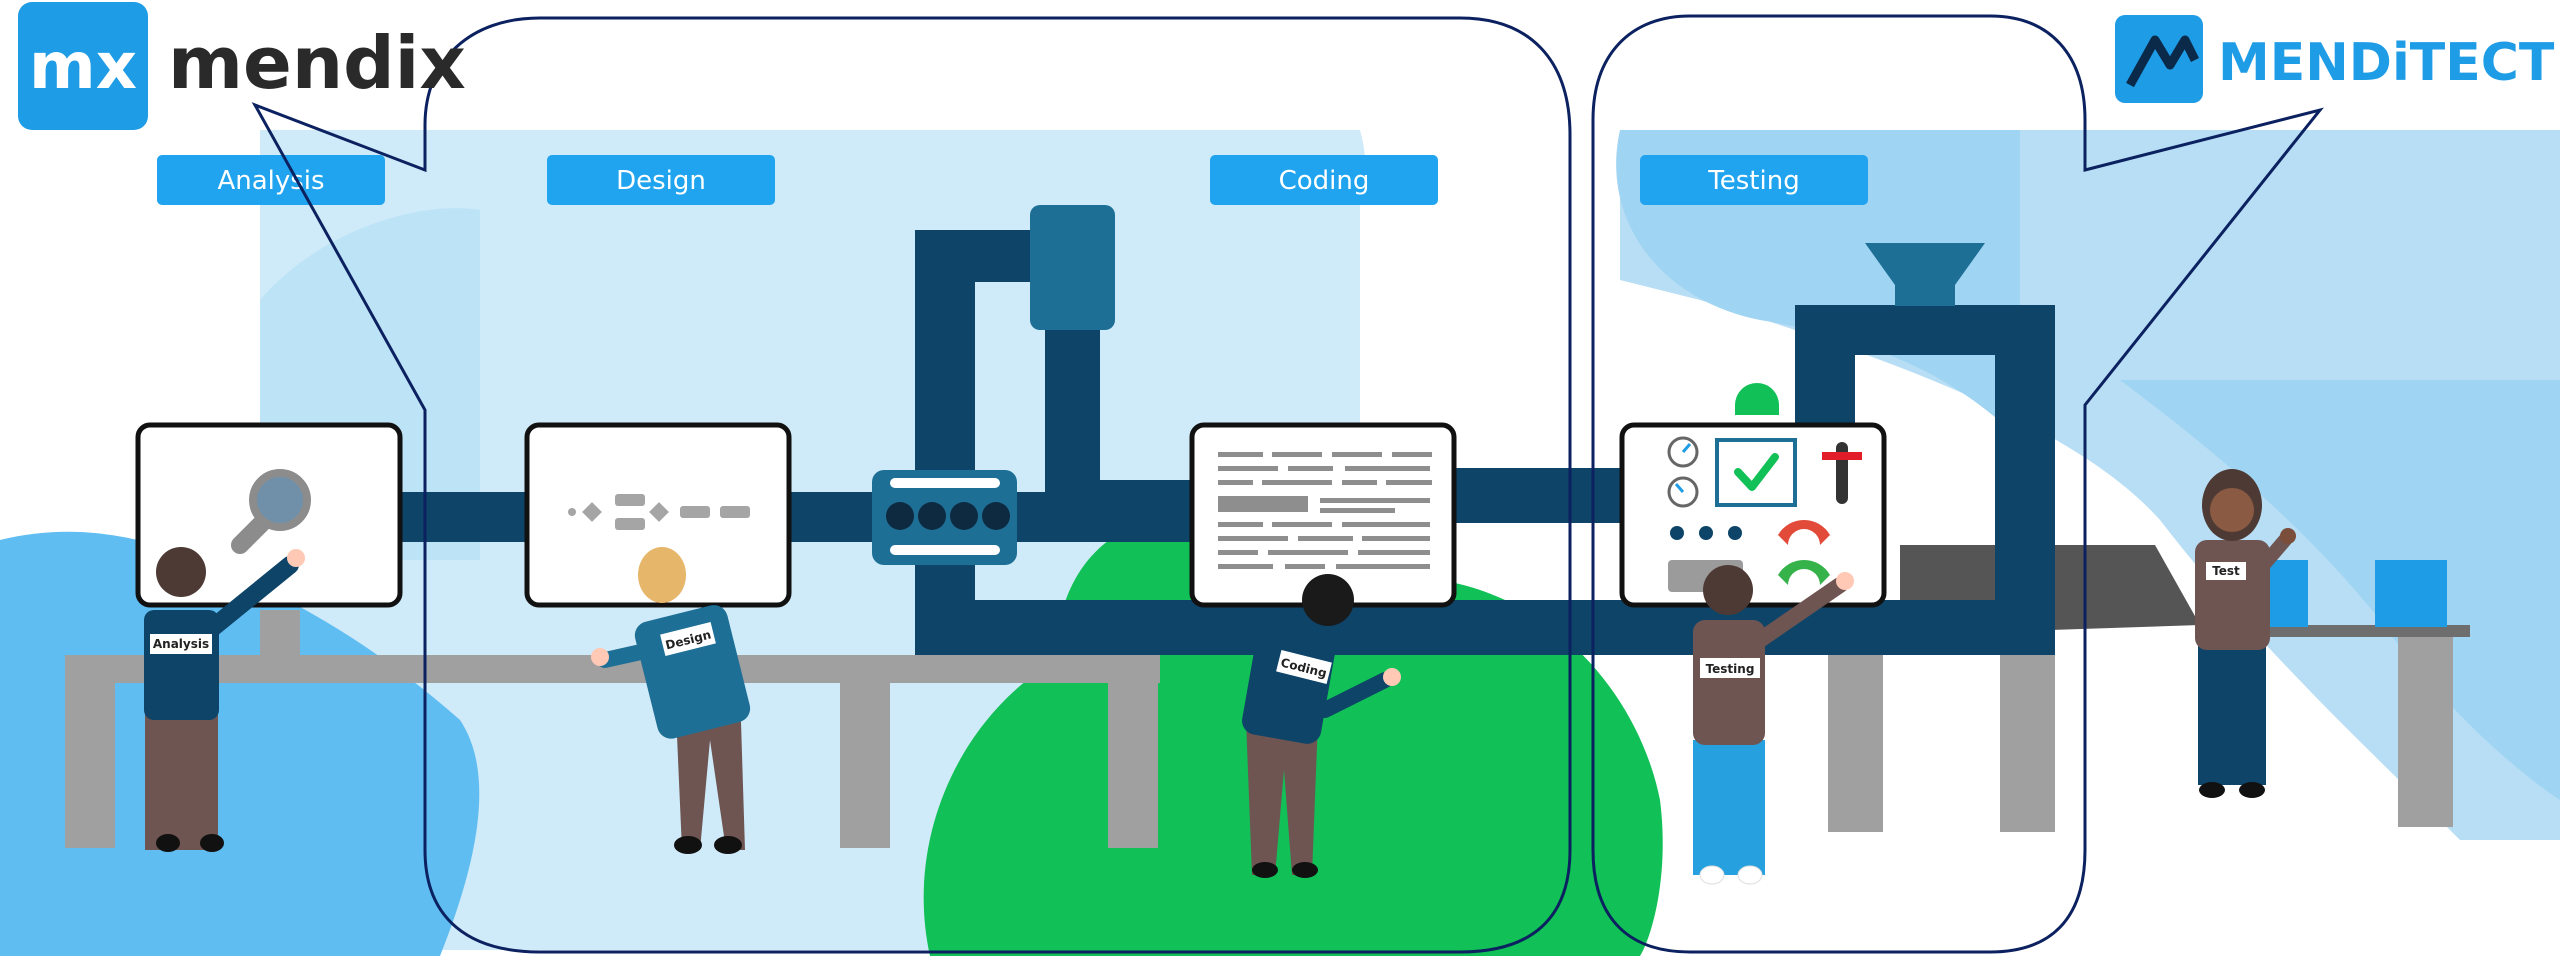  I want to click on mendix-logo-mark-text: mx, so click(83, 67).